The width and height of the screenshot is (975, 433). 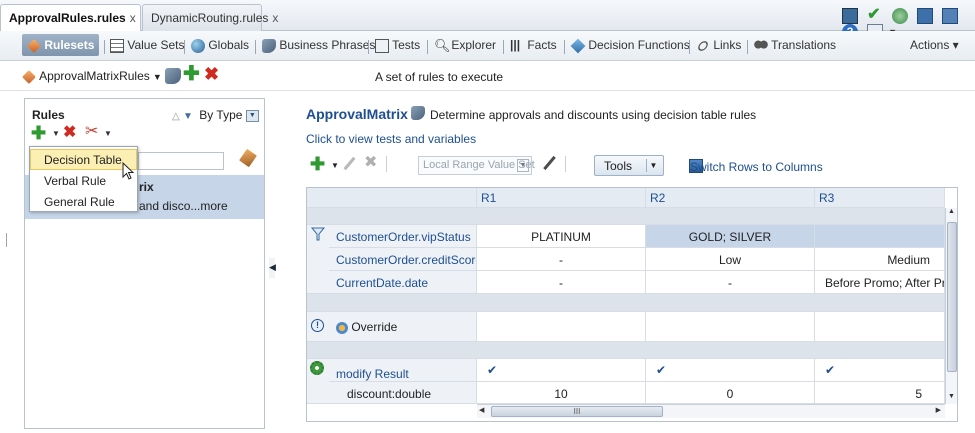 I want to click on ruleset-icon, so click(x=29, y=77).